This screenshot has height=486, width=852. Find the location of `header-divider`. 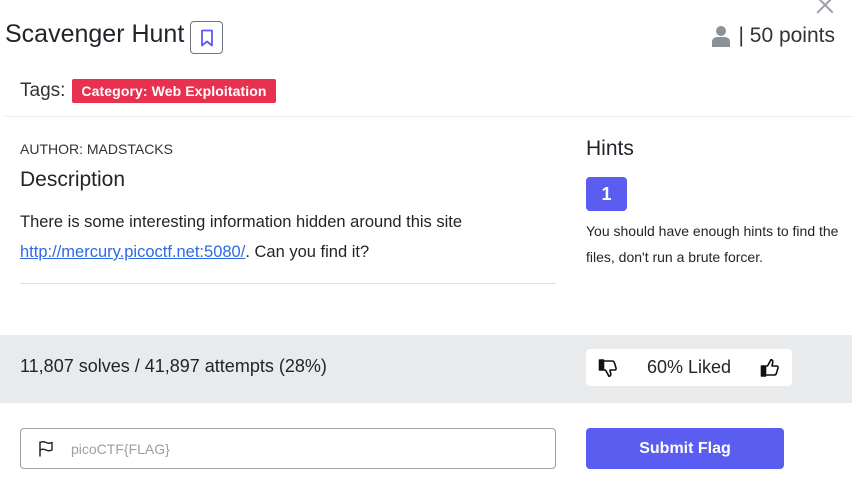

header-divider is located at coordinates (428, 116).